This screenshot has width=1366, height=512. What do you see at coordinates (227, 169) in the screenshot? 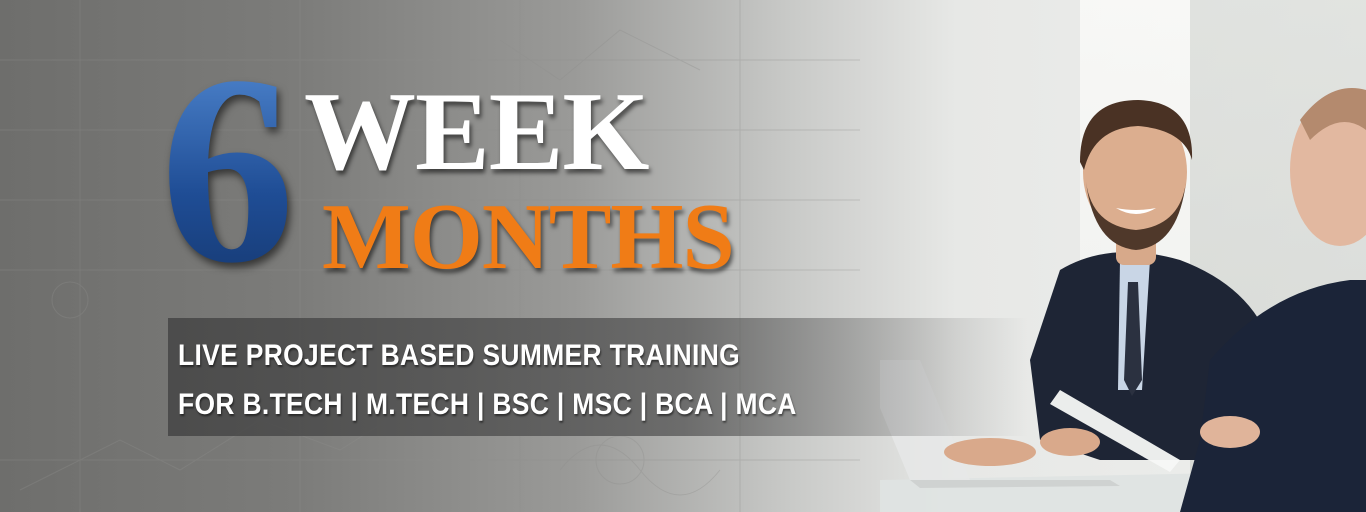
I see `digit-six: 6` at bounding box center [227, 169].